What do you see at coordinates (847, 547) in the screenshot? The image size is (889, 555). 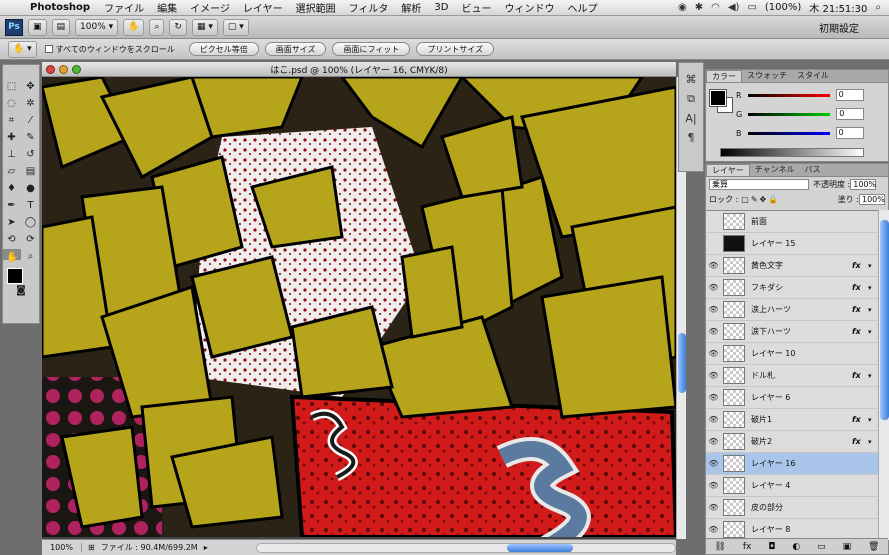 I see `new-layer-icon: ▣` at bounding box center [847, 547].